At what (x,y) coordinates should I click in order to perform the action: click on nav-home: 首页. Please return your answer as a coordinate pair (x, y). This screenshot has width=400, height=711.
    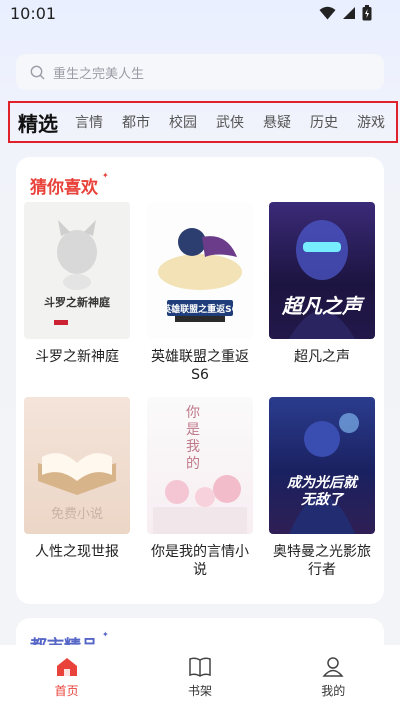
    Looking at the image, I should click on (67, 678).